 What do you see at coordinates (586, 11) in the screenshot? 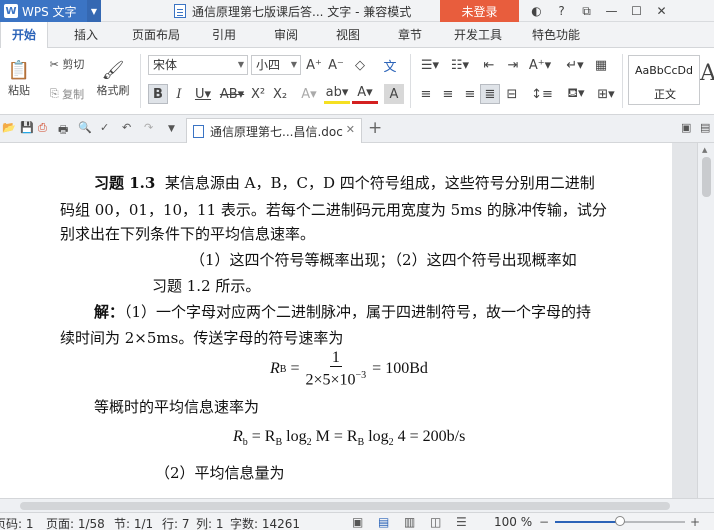
I see `restore-icon: ⧉` at bounding box center [586, 11].